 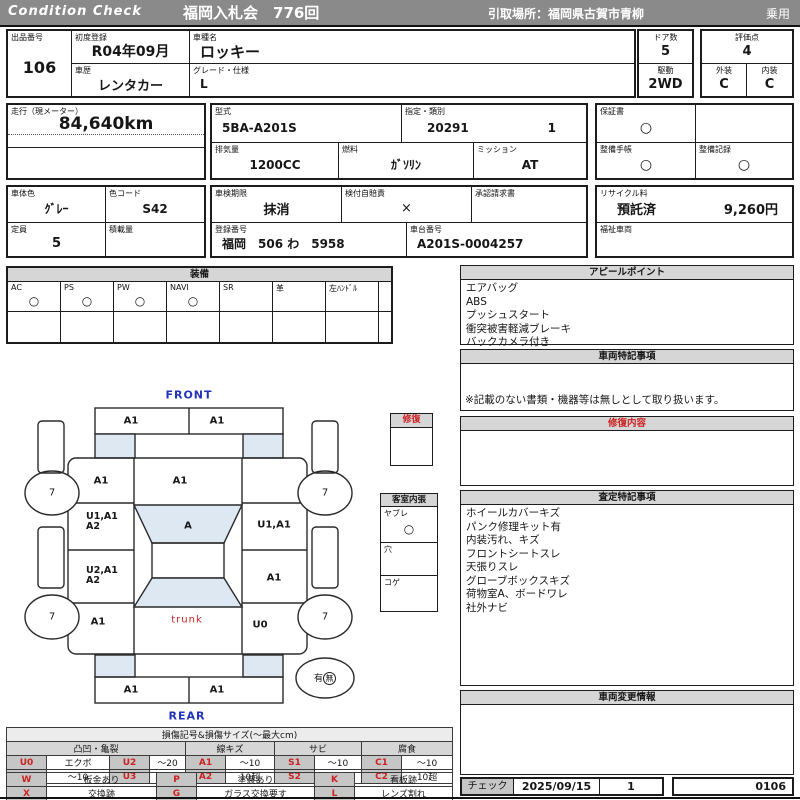 What do you see at coordinates (508, 342) in the screenshot?
I see `appeal-item: バックカメラ付き` at bounding box center [508, 342].